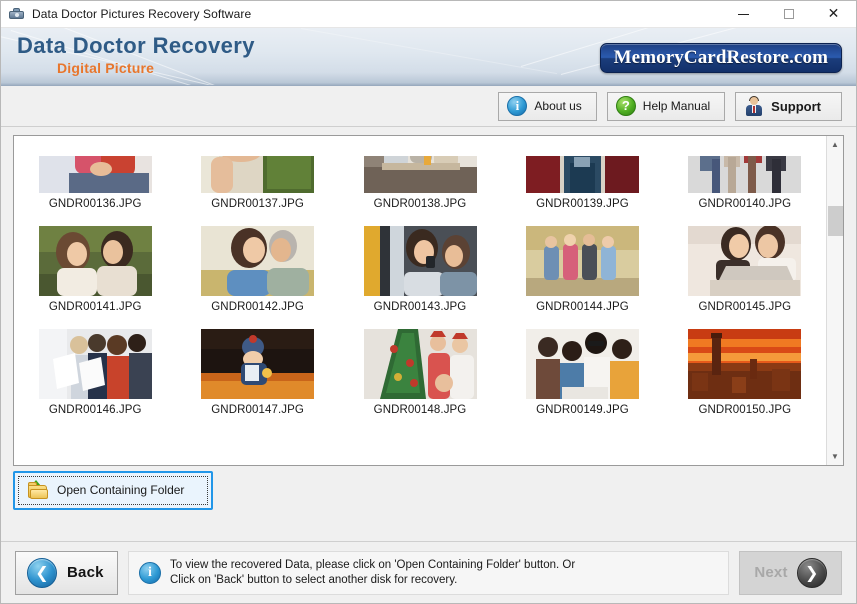  I want to click on scroll-down-button: ▼, so click(834, 456).